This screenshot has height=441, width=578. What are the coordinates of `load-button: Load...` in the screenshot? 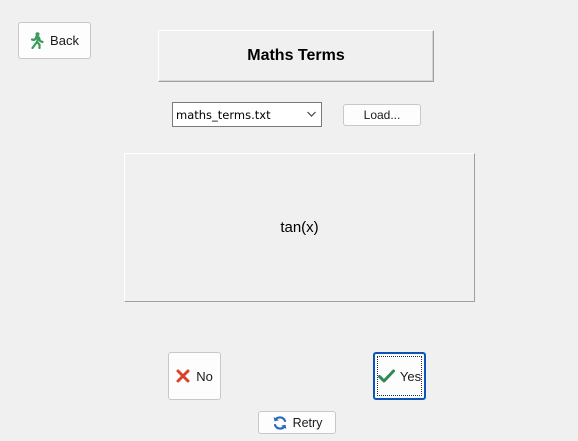 It's located at (382, 115).